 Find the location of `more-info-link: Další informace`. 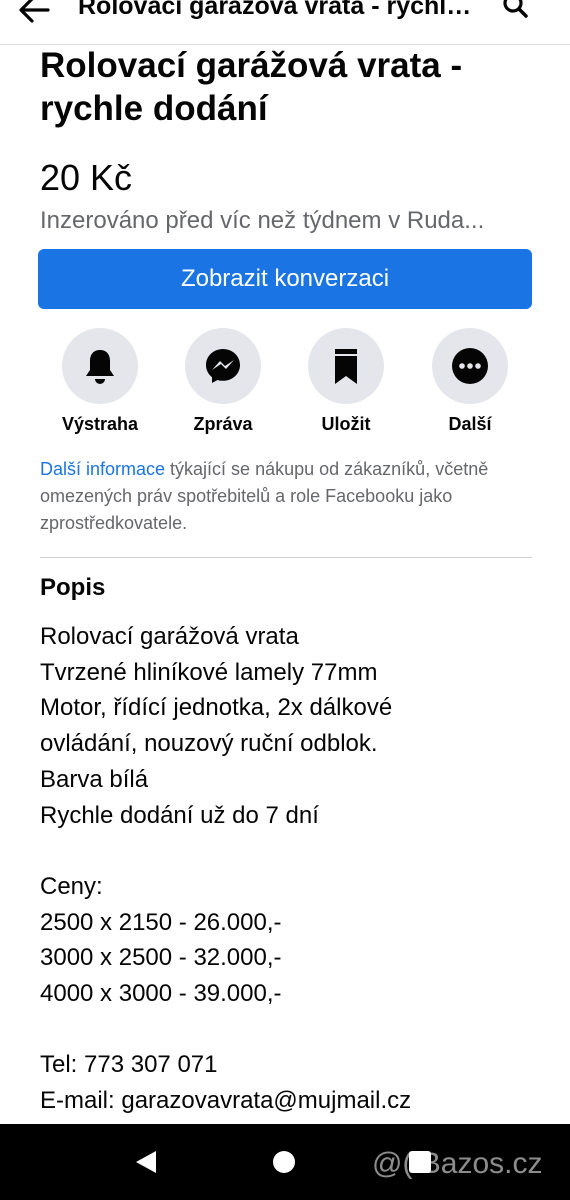

more-info-link: Další informace is located at coordinates (102, 469).